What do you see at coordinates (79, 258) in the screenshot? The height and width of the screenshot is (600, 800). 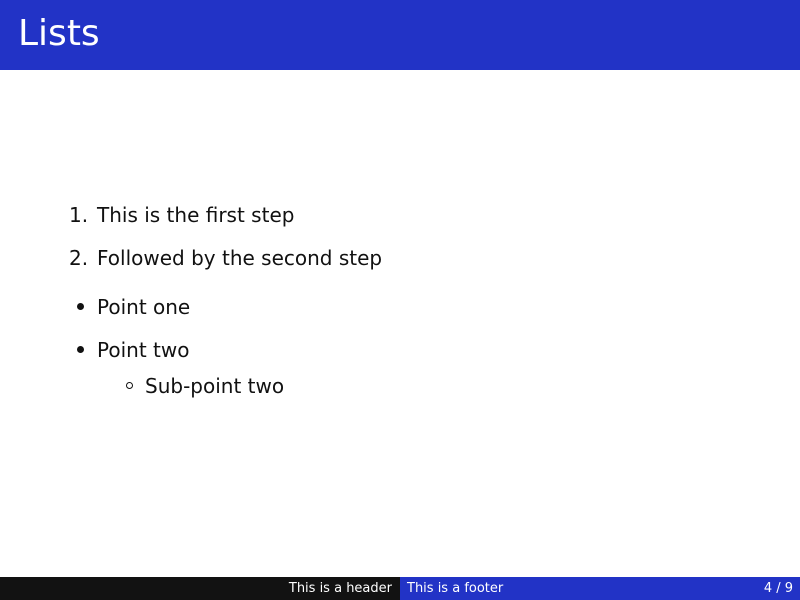 I see `ordered-list-marker: 2.` at bounding box center [79, 258].